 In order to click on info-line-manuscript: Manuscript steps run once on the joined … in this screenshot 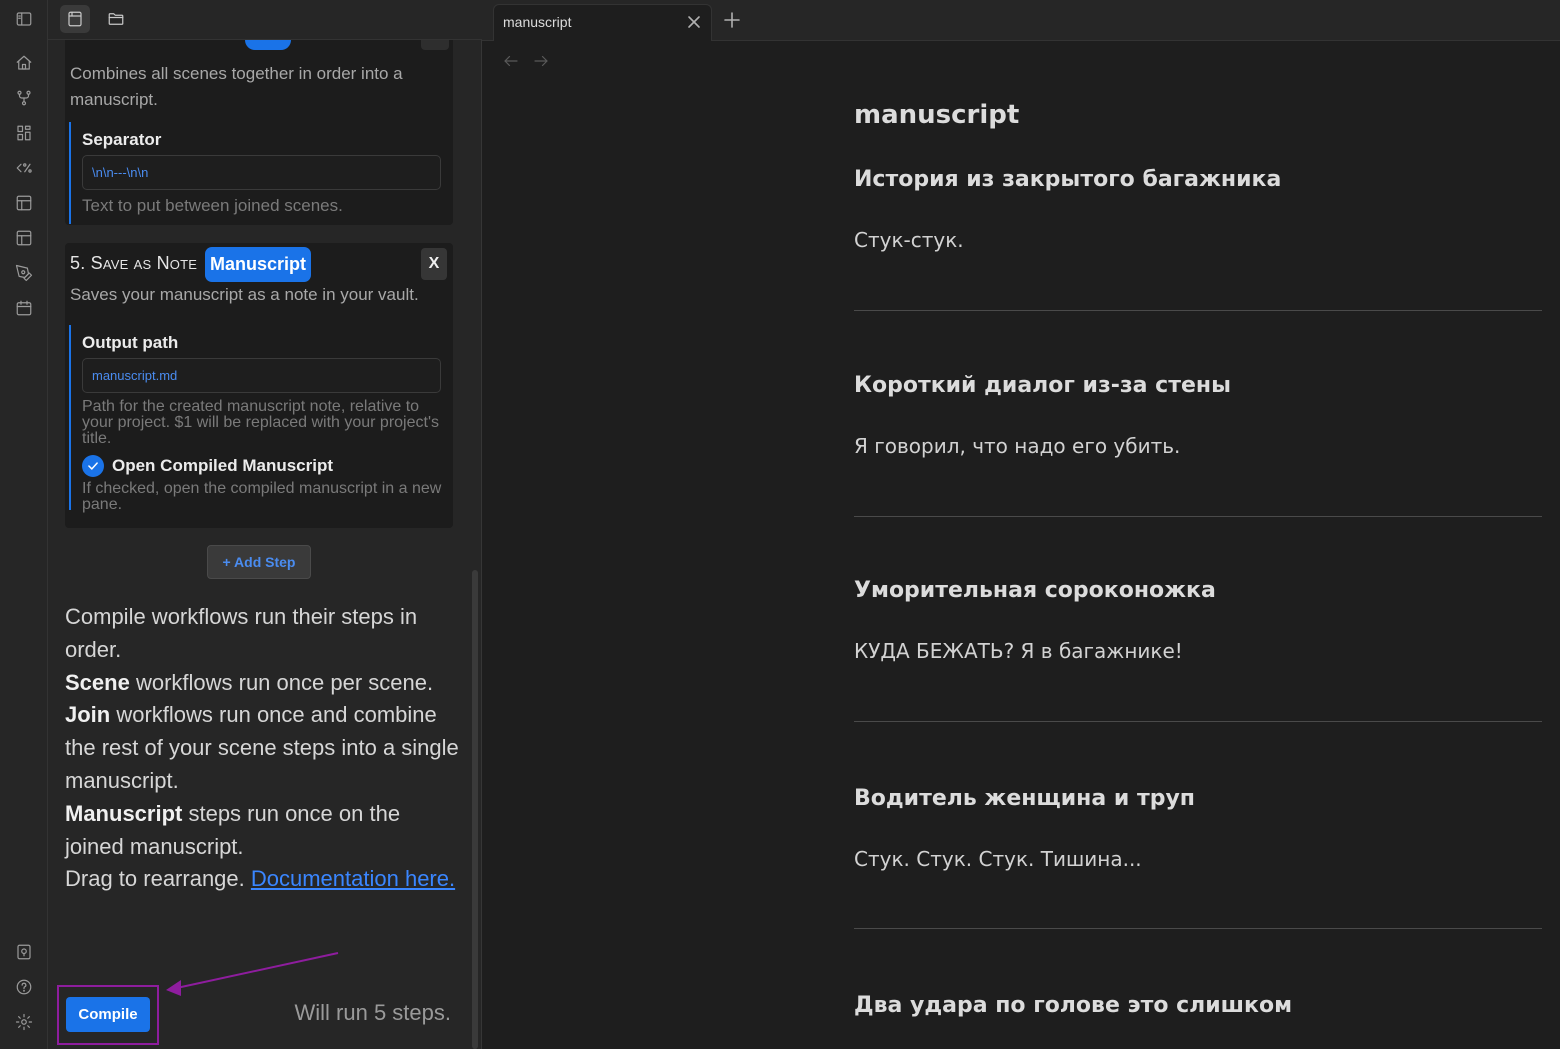, I will do `click(262, 831)`.